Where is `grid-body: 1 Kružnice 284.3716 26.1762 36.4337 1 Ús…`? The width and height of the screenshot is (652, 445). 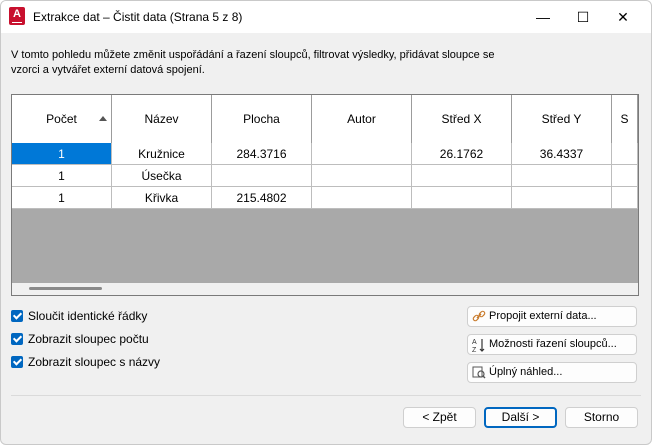 grid-body: 1 Kružnice 284.3716 26.1762 36.4337 1 Ús… is located at coordinates (325, 176).